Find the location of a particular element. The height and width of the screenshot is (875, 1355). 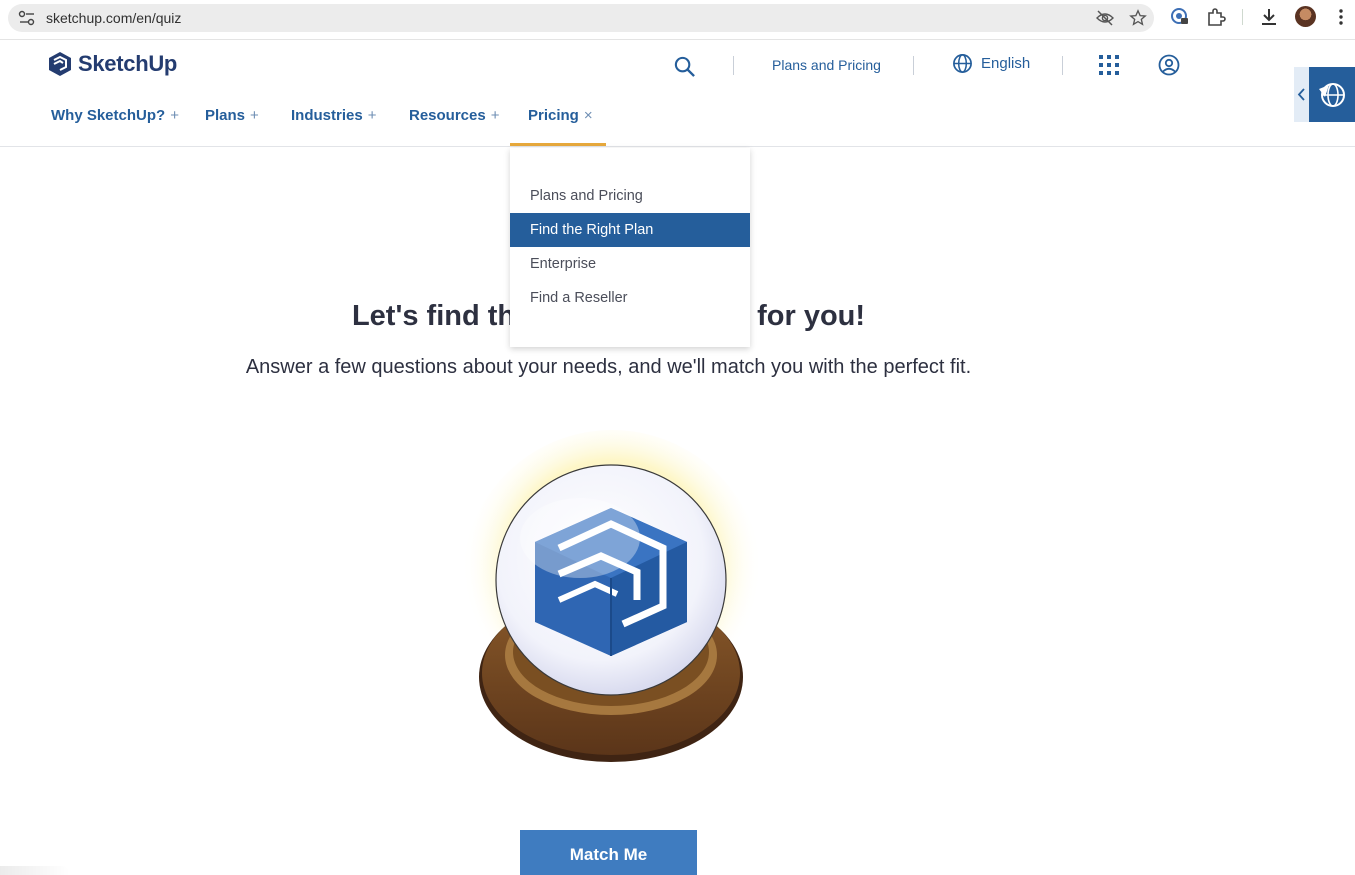

side-panel-tab is located at coordinates (1324, 94).